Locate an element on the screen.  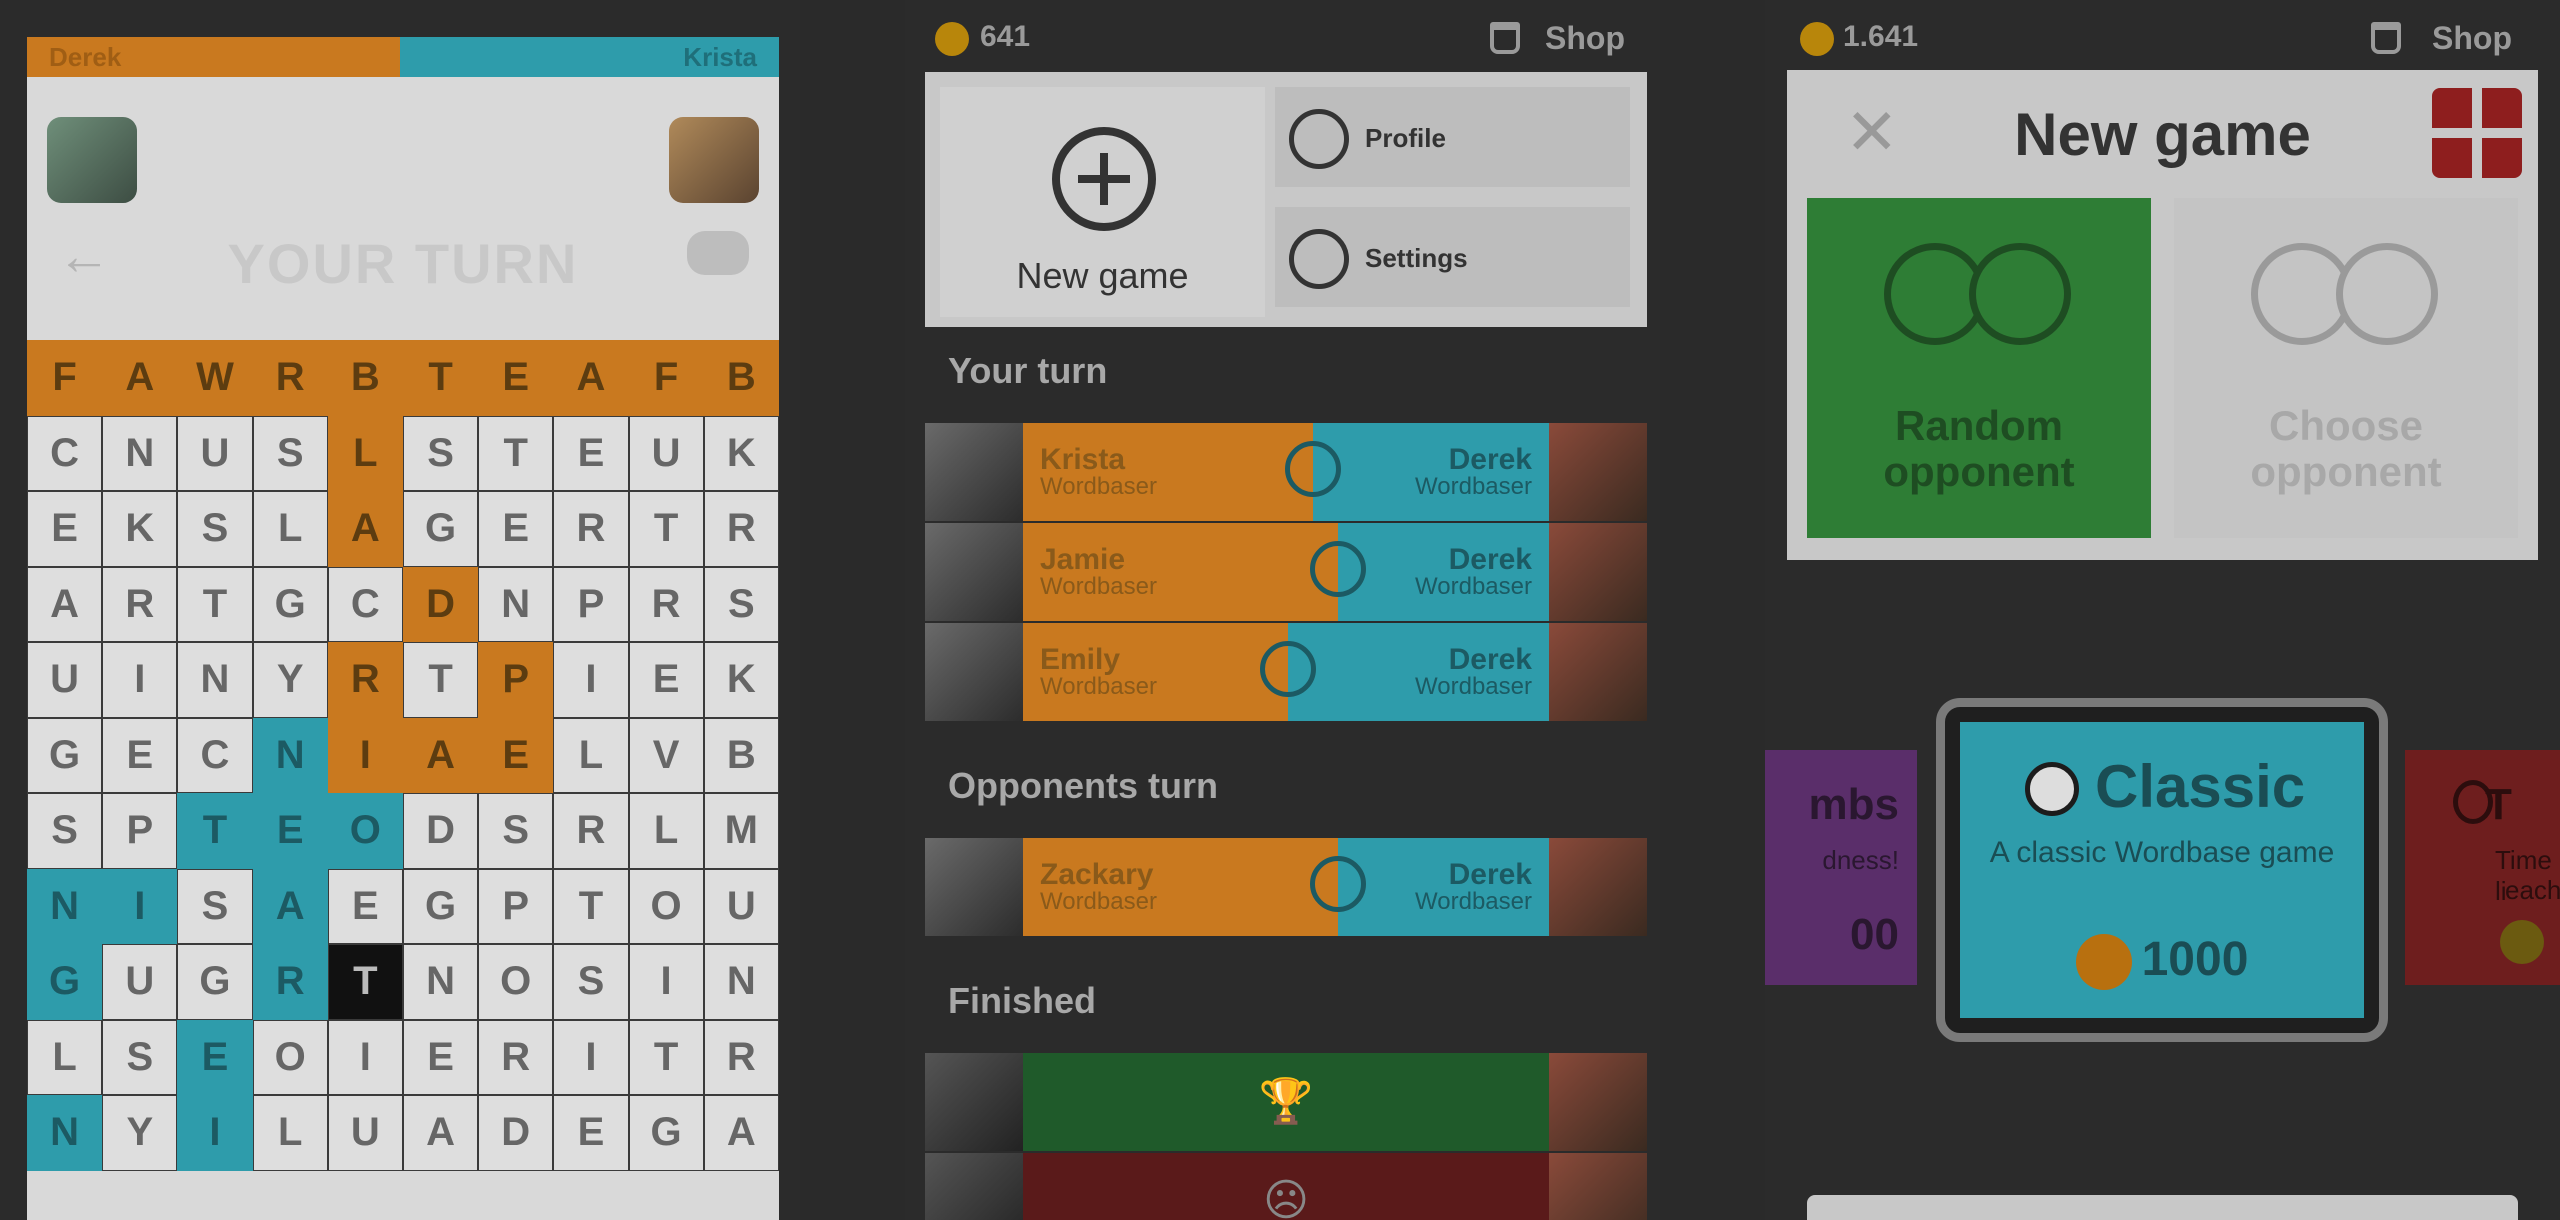
game-row: Emily Wordbaser Derek Wordbaser is located at coordinates (1286, 672).